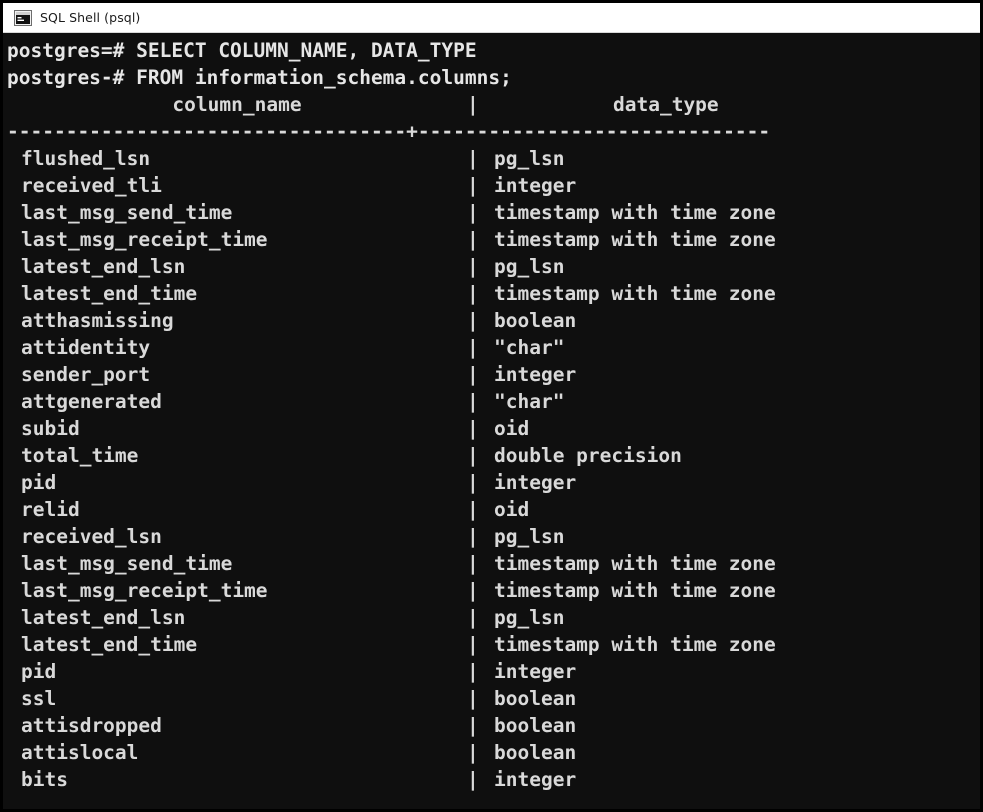 The image size is (983, 812). Describe the element at coordinates (39, 698) in the screenshot. I see `cell-column-name: ssl` at that location.